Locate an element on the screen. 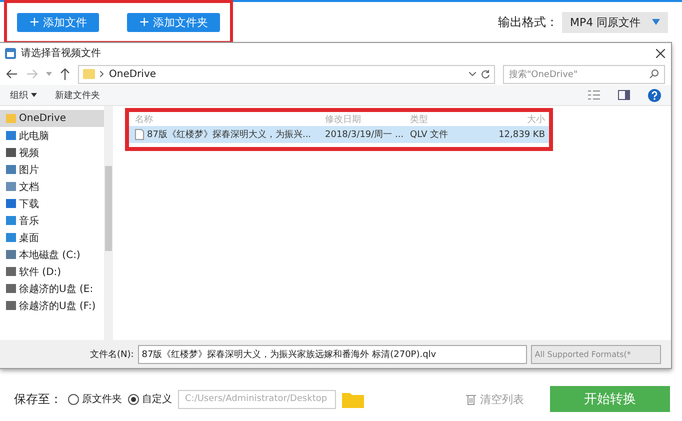  search-field: 搜索"OneDrive" is located at coordinates (584, 74).